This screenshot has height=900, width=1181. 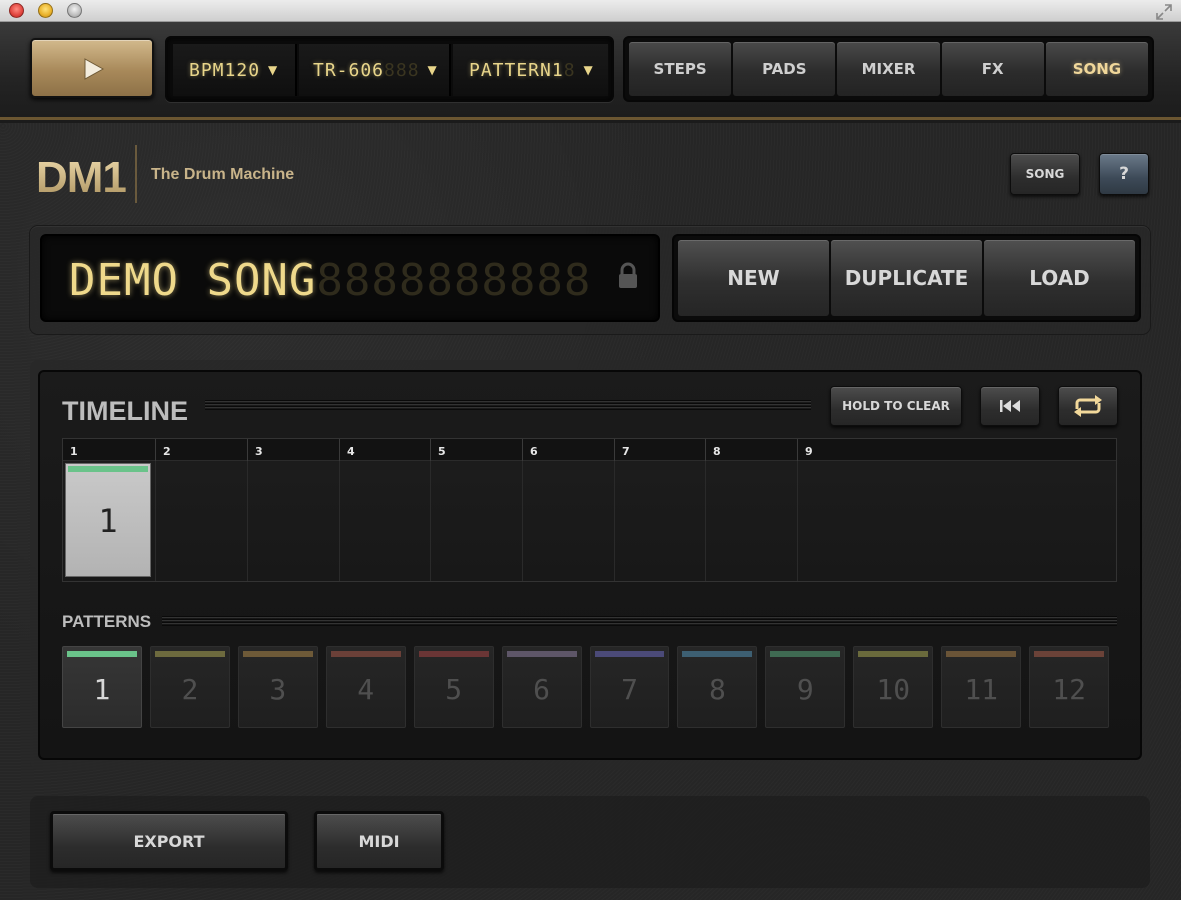 I want to click on duplicate-song-button: DUPLICATE, so click(x=906, y=278).